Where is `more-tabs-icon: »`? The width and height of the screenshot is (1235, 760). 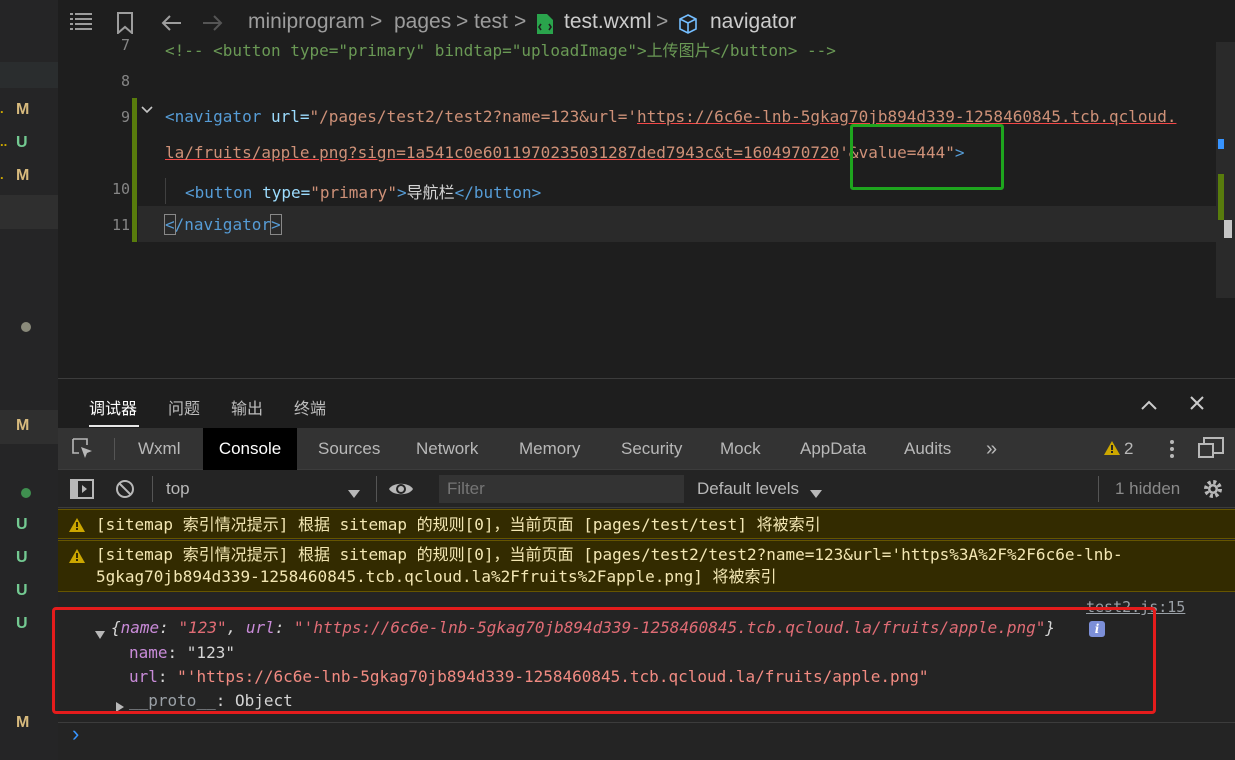
more-tabs-icon: » is located at coordinates (991, 449).